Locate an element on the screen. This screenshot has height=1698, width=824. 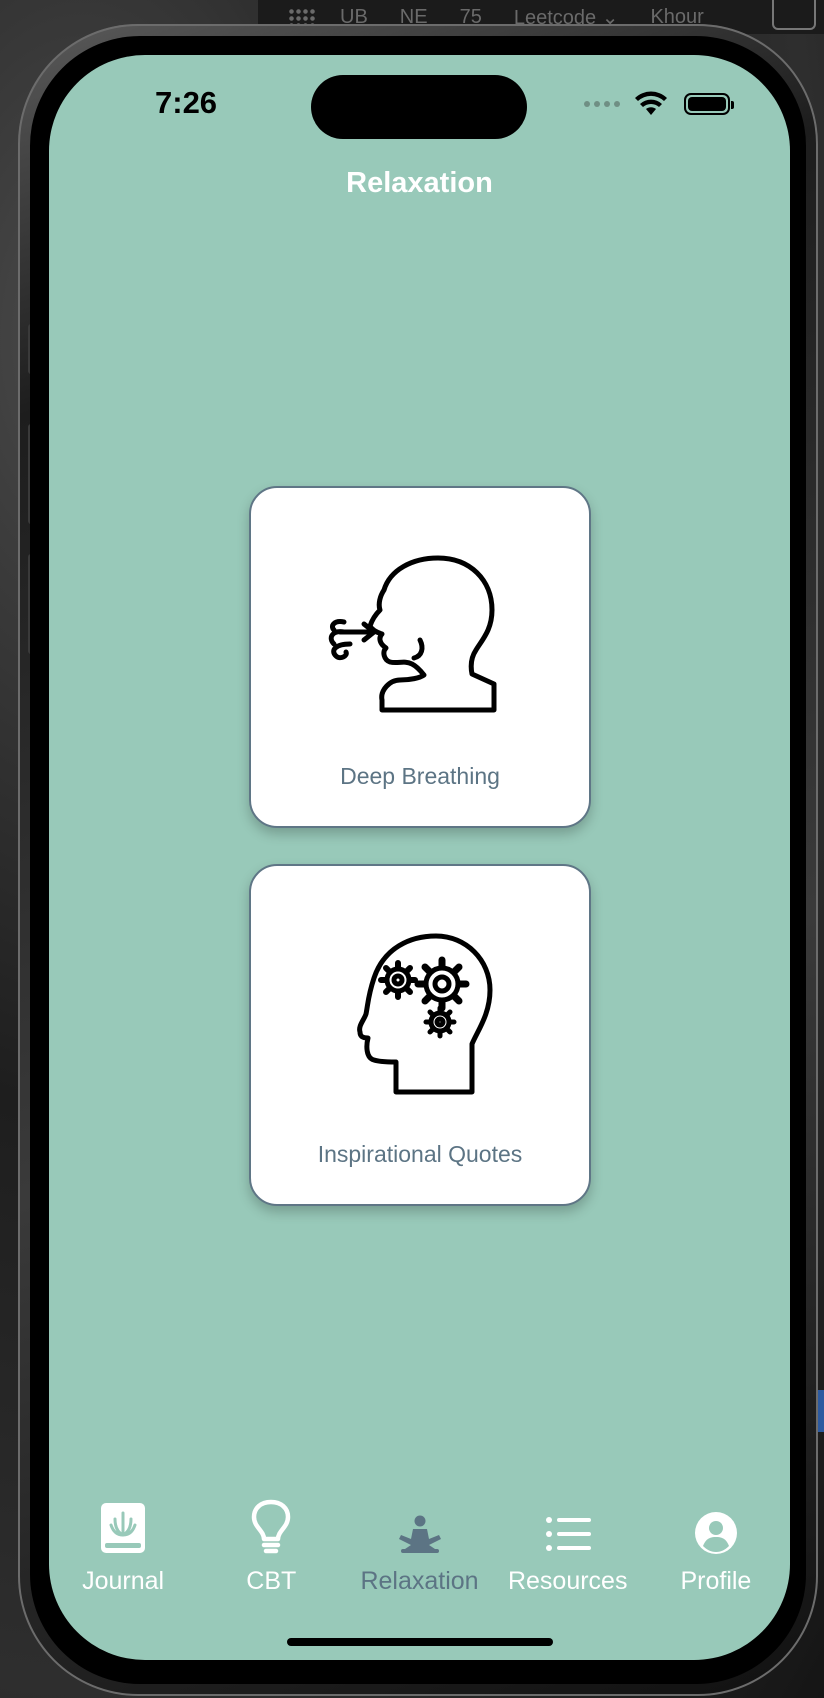
profile-icon is located at coordinates (715, 1533).